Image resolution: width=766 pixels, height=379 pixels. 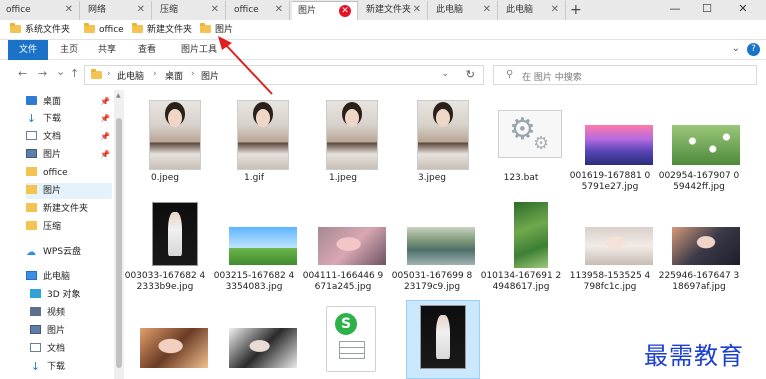 What do you see at coordinates (43, 119) in the screenshot?
I see `sidebar-item-downloads: ↓ 下载` at bounding box center [43, 119].